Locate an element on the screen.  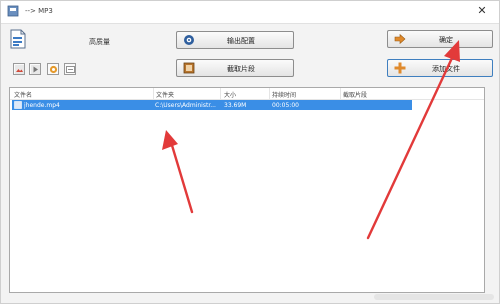
title-bar: --> MP3 ✕ is located at coordinates (250, 12).